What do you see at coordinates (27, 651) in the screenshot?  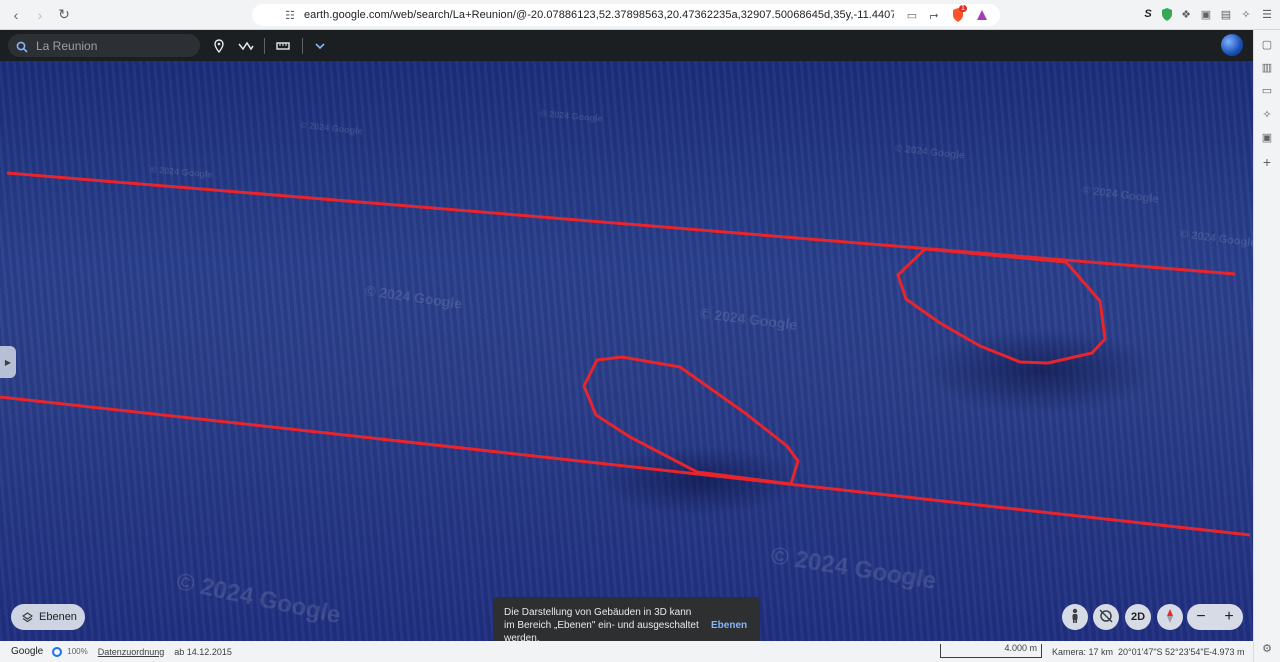 I see `google-brand: Google` at bounding box center [27, 651].